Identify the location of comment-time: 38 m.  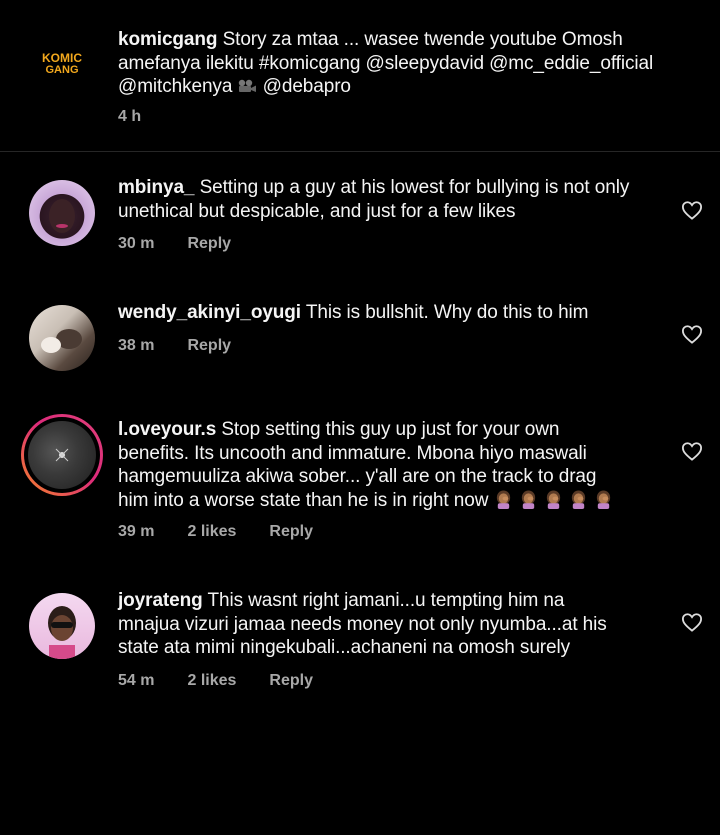
(136, 345).